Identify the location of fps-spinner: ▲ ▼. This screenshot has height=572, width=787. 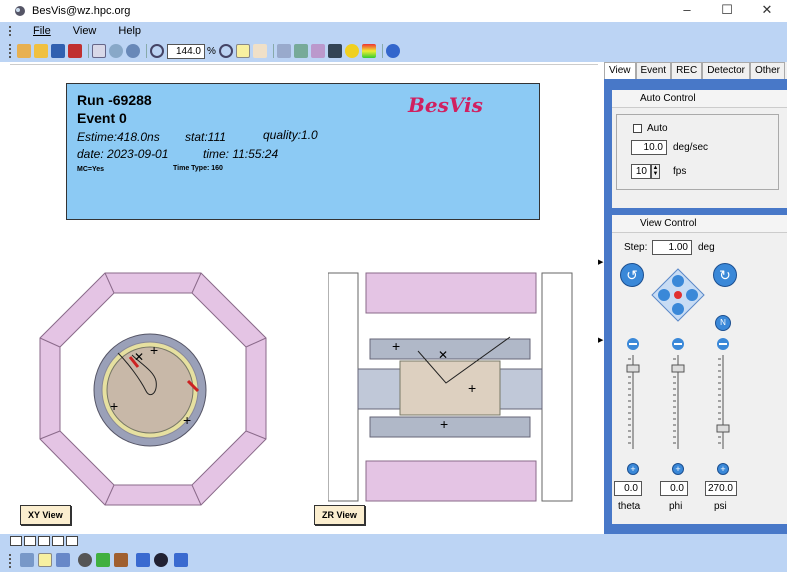
(655, 171).